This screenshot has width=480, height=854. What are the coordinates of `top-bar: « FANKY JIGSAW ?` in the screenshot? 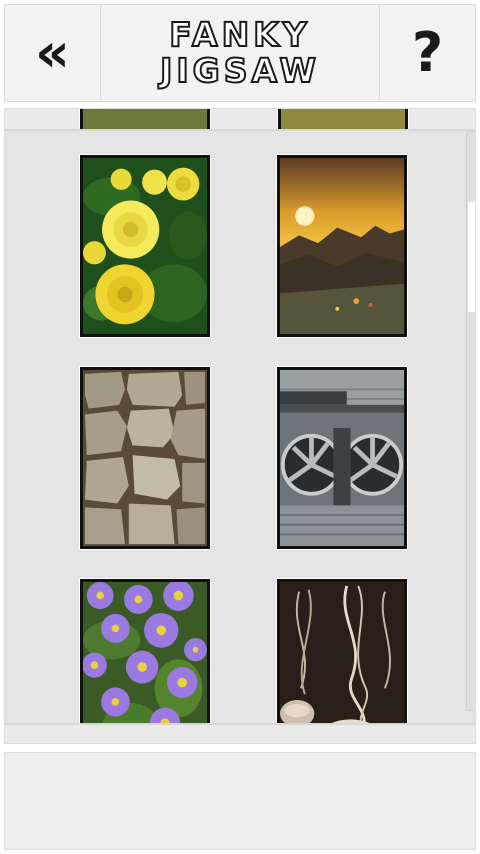 It's located at (240, 53).